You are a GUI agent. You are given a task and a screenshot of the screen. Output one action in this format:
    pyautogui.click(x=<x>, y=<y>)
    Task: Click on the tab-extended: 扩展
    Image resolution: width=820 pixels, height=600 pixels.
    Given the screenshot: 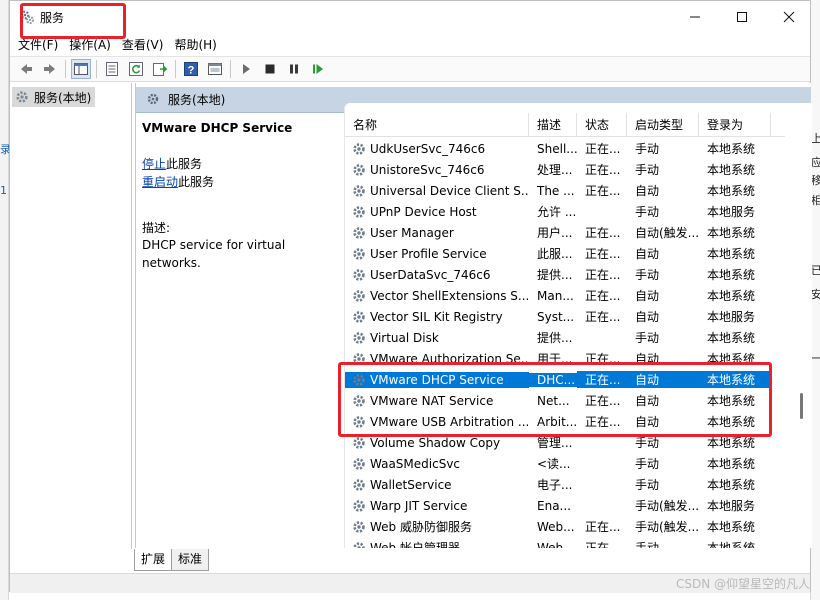 What is the action you would take?
    pyautogui.click(x=153, y=560)
    